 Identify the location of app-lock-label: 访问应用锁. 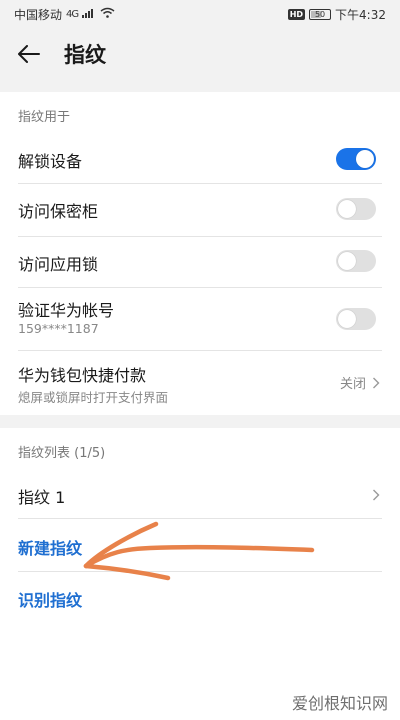
(58, 264).